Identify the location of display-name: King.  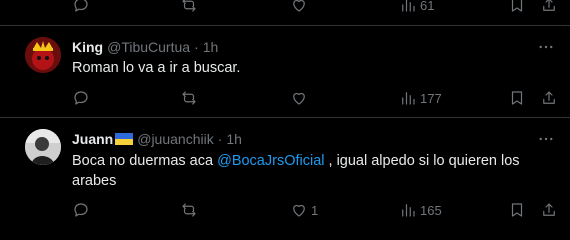
(87, 47).